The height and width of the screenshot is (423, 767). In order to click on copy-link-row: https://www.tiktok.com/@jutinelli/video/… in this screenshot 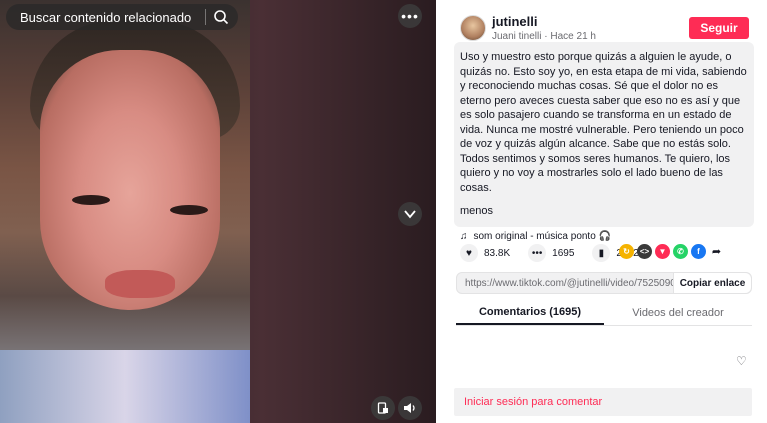, I will do `click(604, 283)`.